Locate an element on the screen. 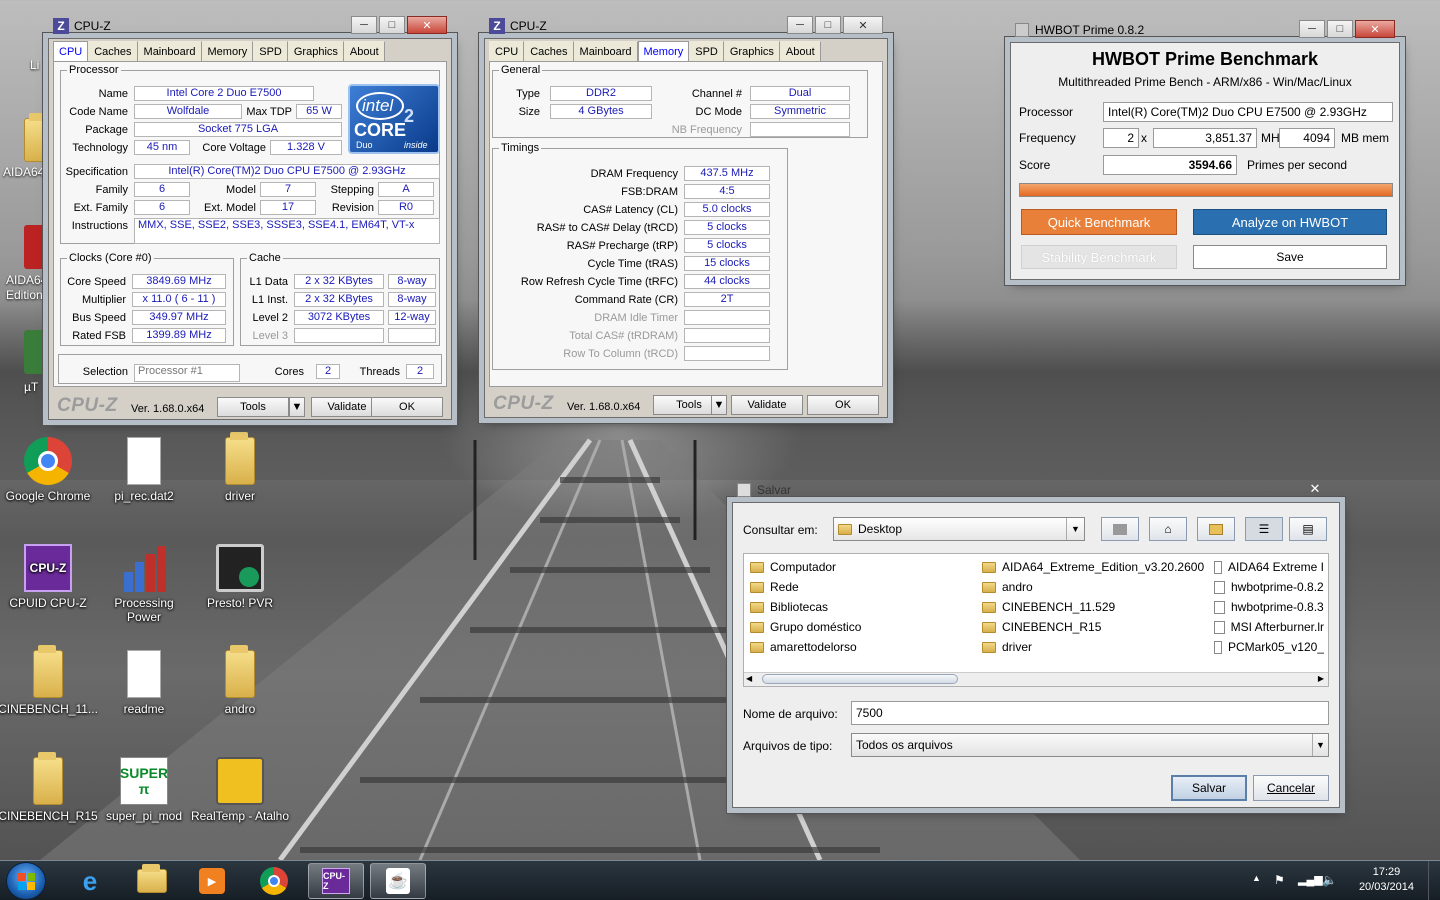 Image resolution: width=1440 pixels, height=900 pixels. filetype-select: Todos os arquivos ▼ is located at coordinates (1090, 745).